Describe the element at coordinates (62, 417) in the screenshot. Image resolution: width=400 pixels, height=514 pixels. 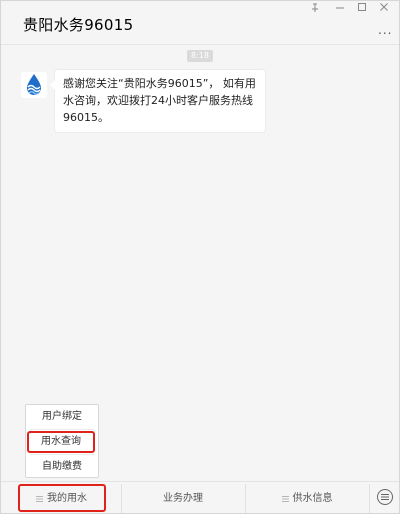
I see `menu-item-bind-user: 用户绑定` at that location.